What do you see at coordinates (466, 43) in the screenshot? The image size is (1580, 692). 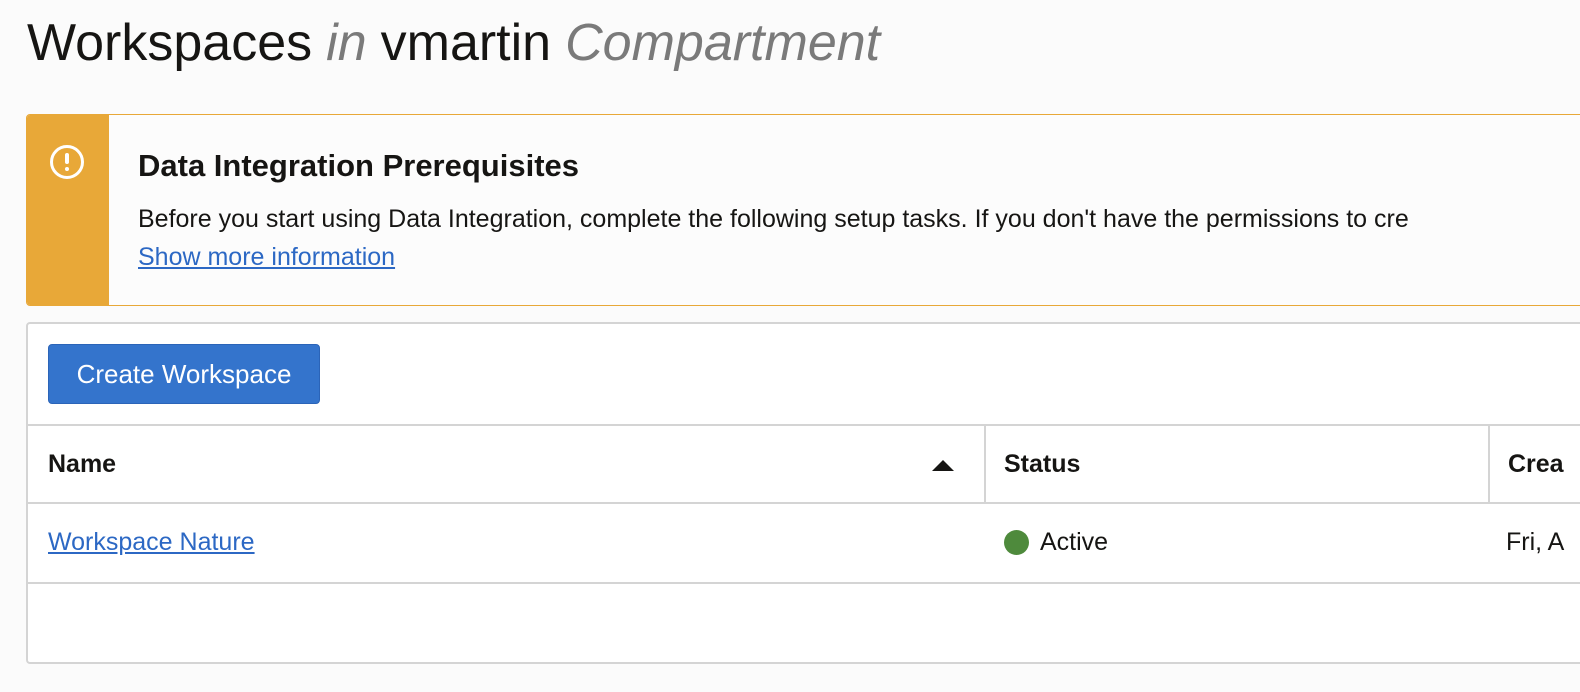 I see `compartment-name: vmartin` at bounding box center [466, 43].